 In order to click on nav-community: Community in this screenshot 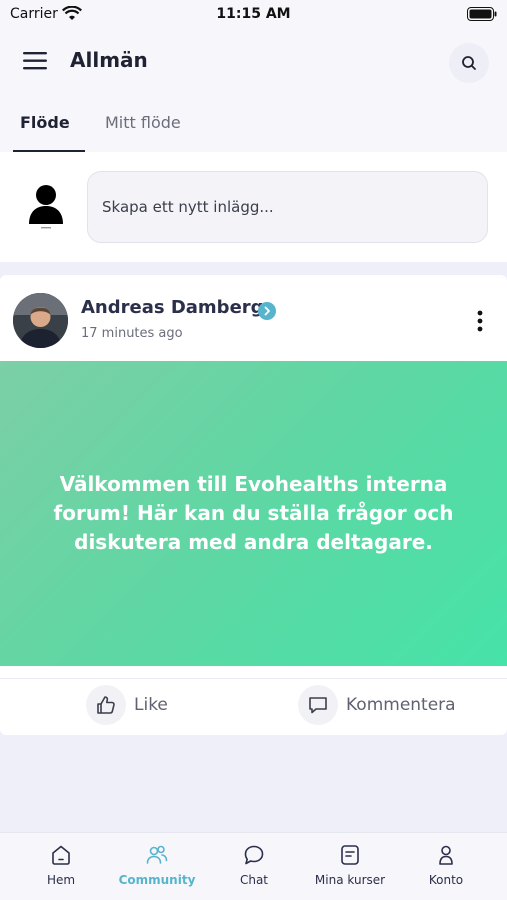, I will do `click(157, 865)`.